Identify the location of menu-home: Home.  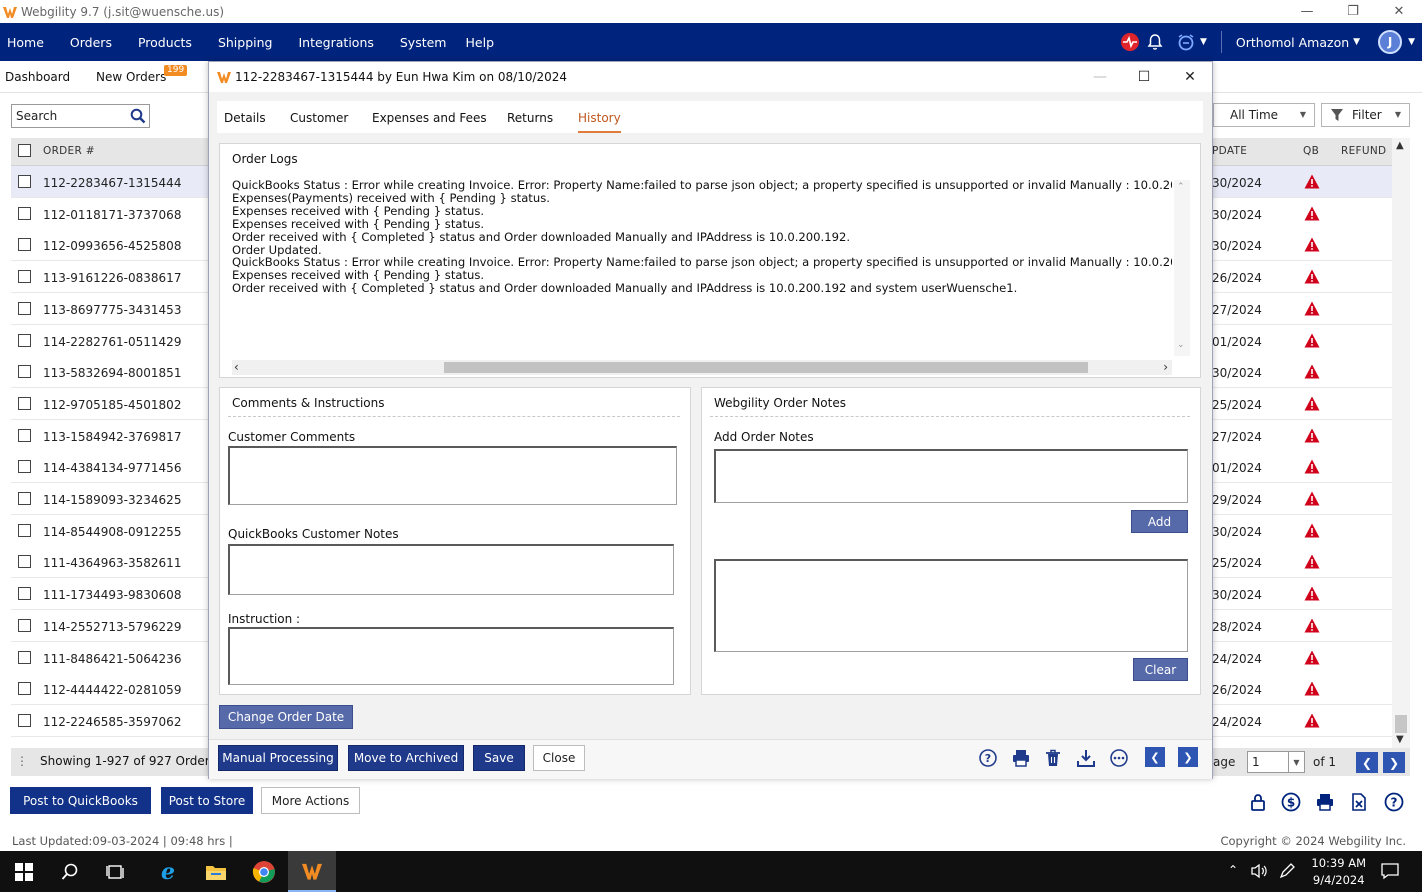
(25, 42).